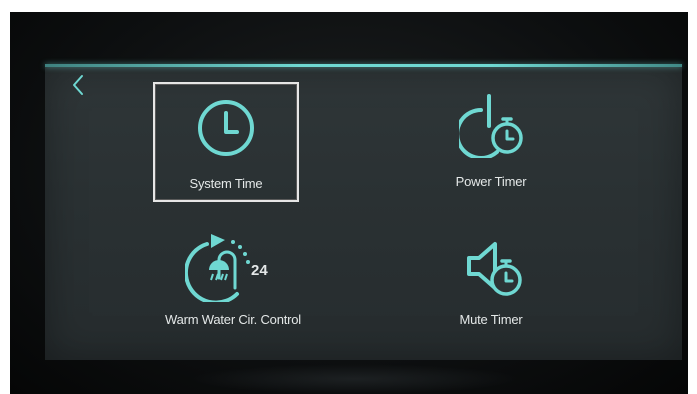 The width and height of the screenshot is (697, 394). I want to click on mute-timer-label: Mute Timer, so click(491, 319).